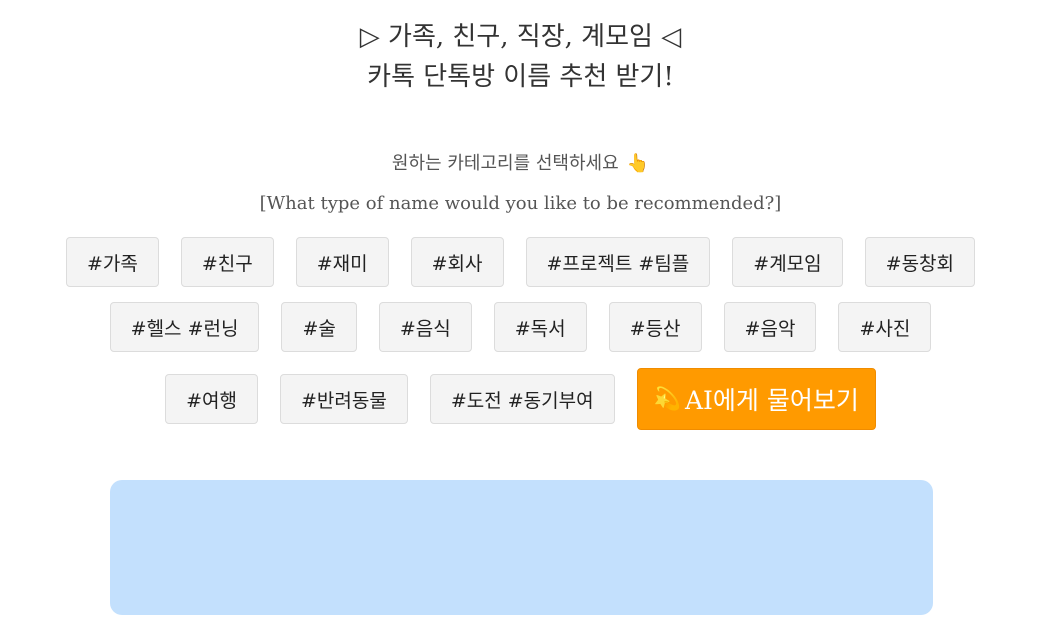  What do you see at coordinates (457, 262) in the screenshot?
I see `tag-button-company: #회사` at bounding box center [457, 262].